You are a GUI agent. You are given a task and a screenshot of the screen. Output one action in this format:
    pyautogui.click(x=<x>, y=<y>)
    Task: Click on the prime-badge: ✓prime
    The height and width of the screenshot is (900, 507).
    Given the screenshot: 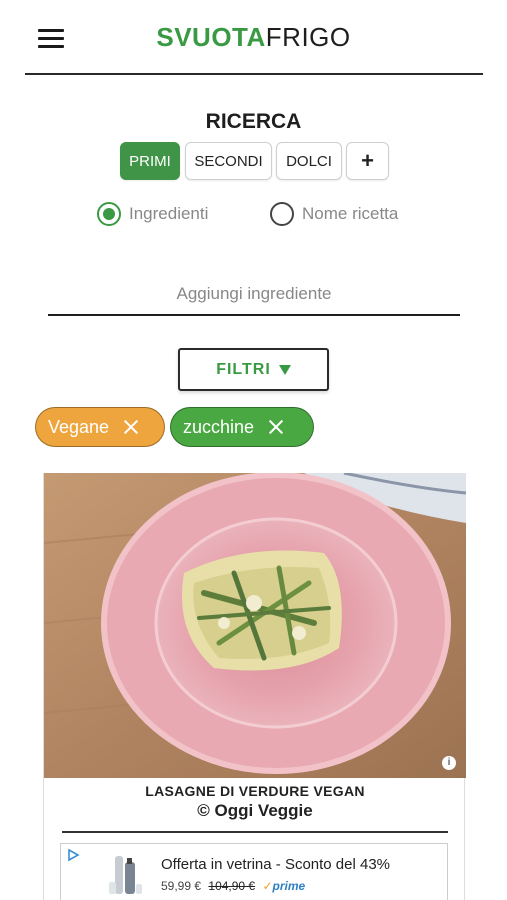 What is the action you would take?
    pyautogui.click(x=283, y=886)
    